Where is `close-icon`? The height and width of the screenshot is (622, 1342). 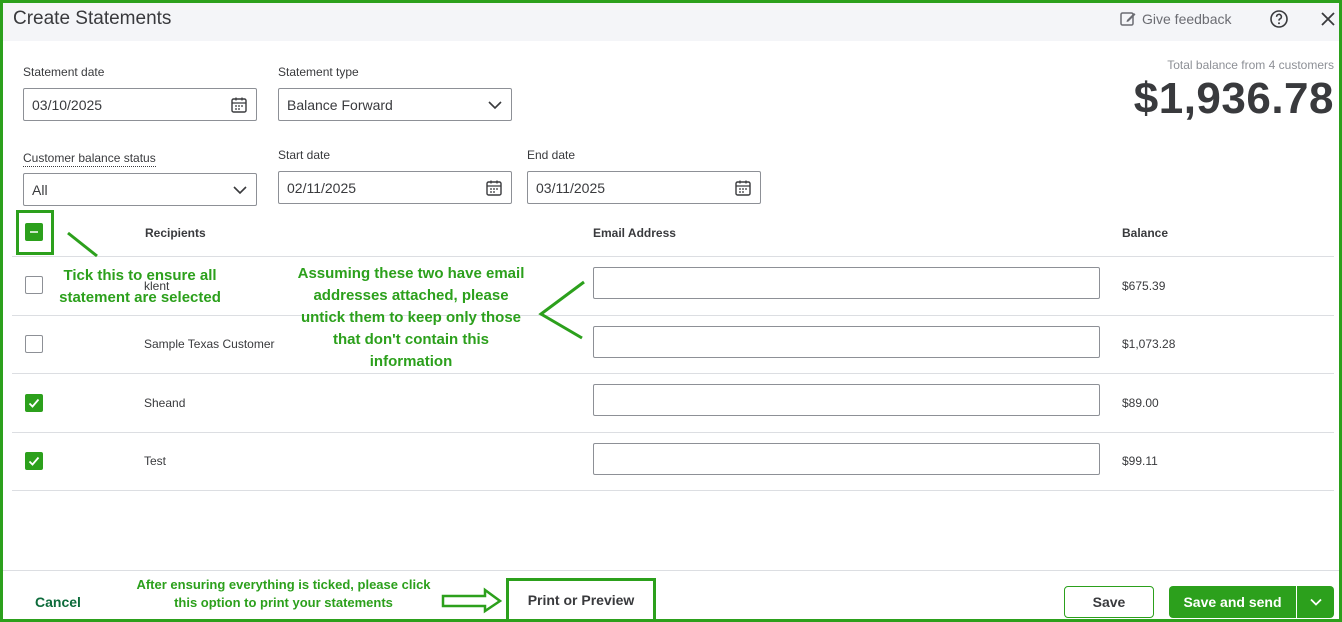
close-icon is located at coordinates (1328, 19).